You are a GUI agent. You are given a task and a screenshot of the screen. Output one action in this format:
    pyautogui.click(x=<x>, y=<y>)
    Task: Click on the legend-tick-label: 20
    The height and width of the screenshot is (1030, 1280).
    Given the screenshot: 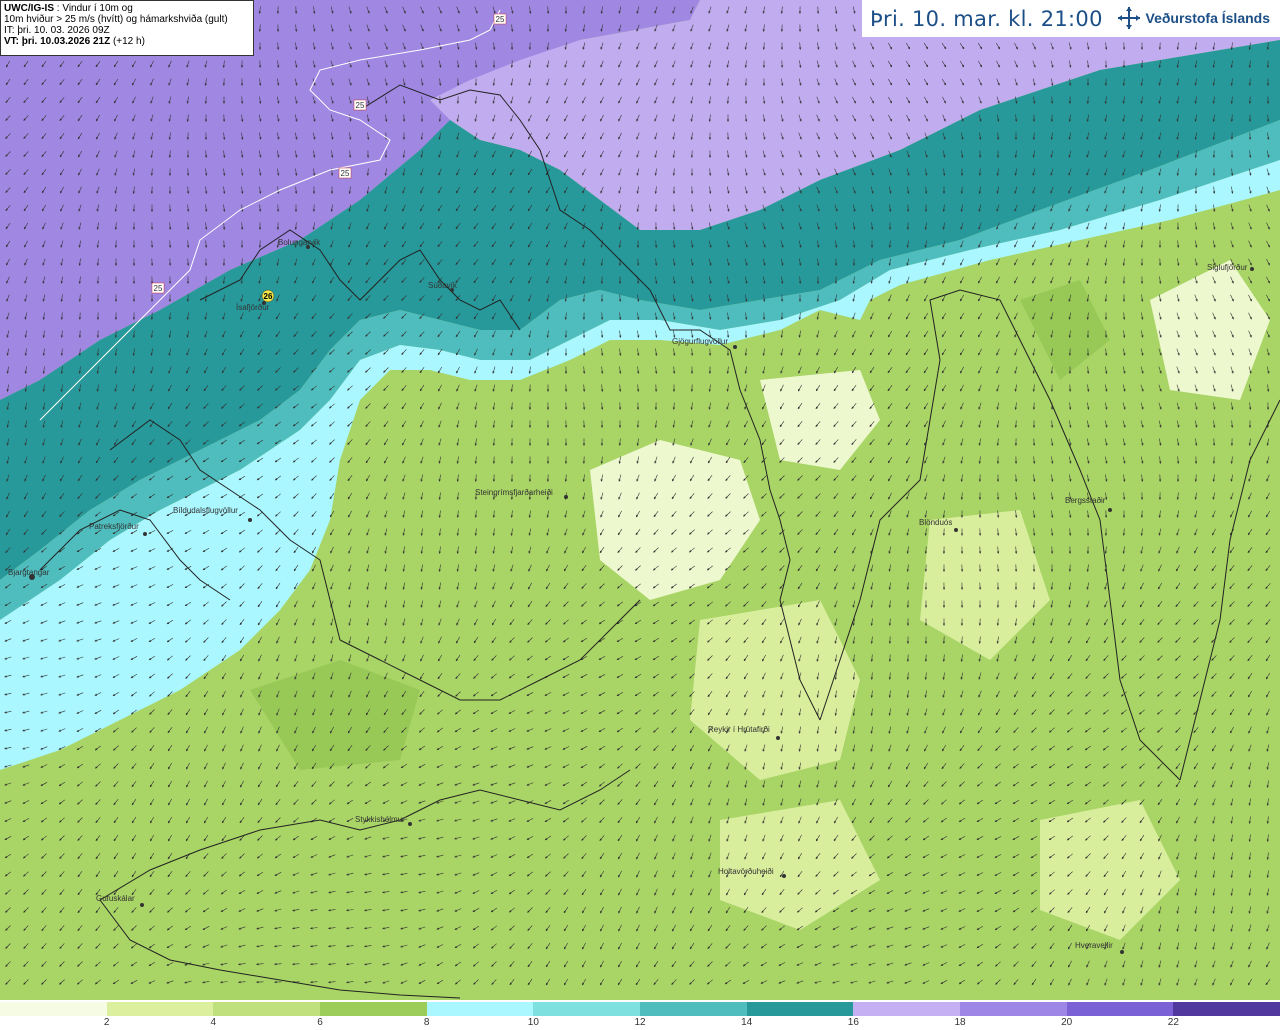 What is the action you would take?
    pyautogui.click(x=1067, y=1022)
    